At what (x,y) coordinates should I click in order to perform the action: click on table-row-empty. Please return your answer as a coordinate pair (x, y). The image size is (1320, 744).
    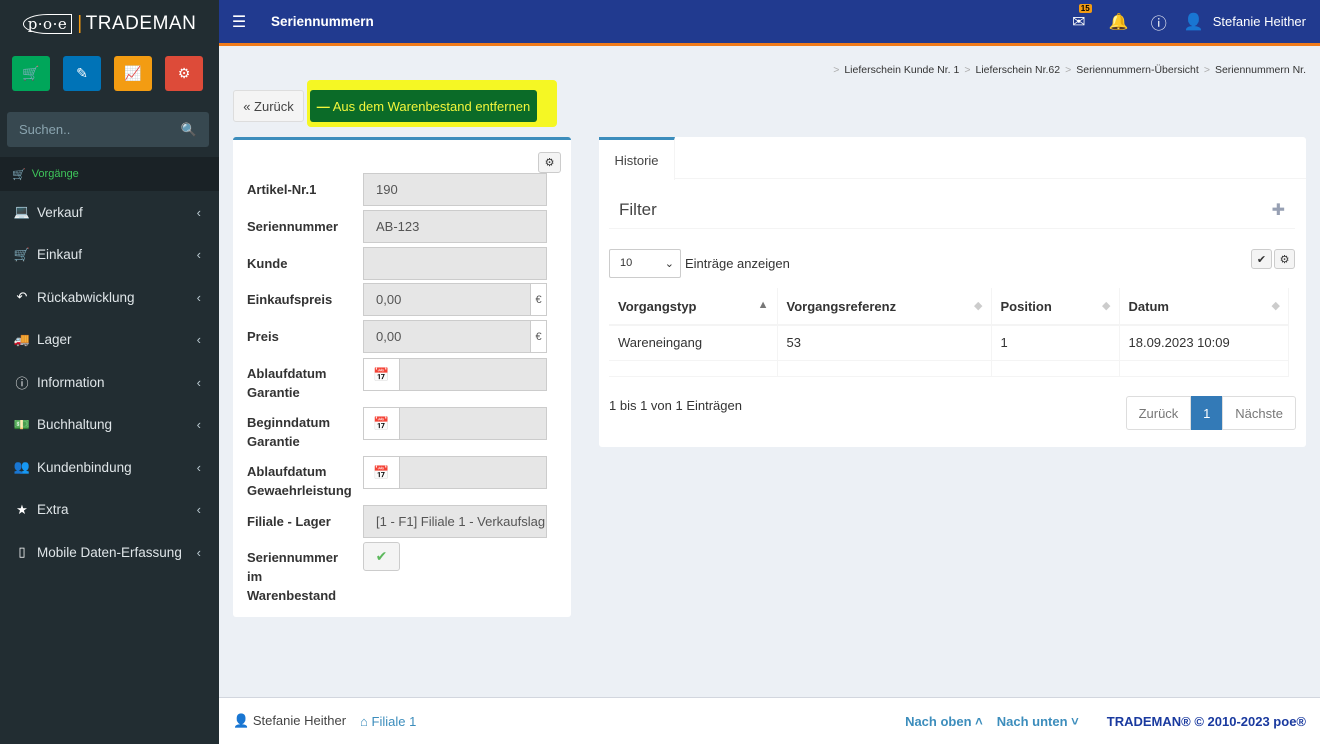
    Looking at the image, I should click on (949, 368).